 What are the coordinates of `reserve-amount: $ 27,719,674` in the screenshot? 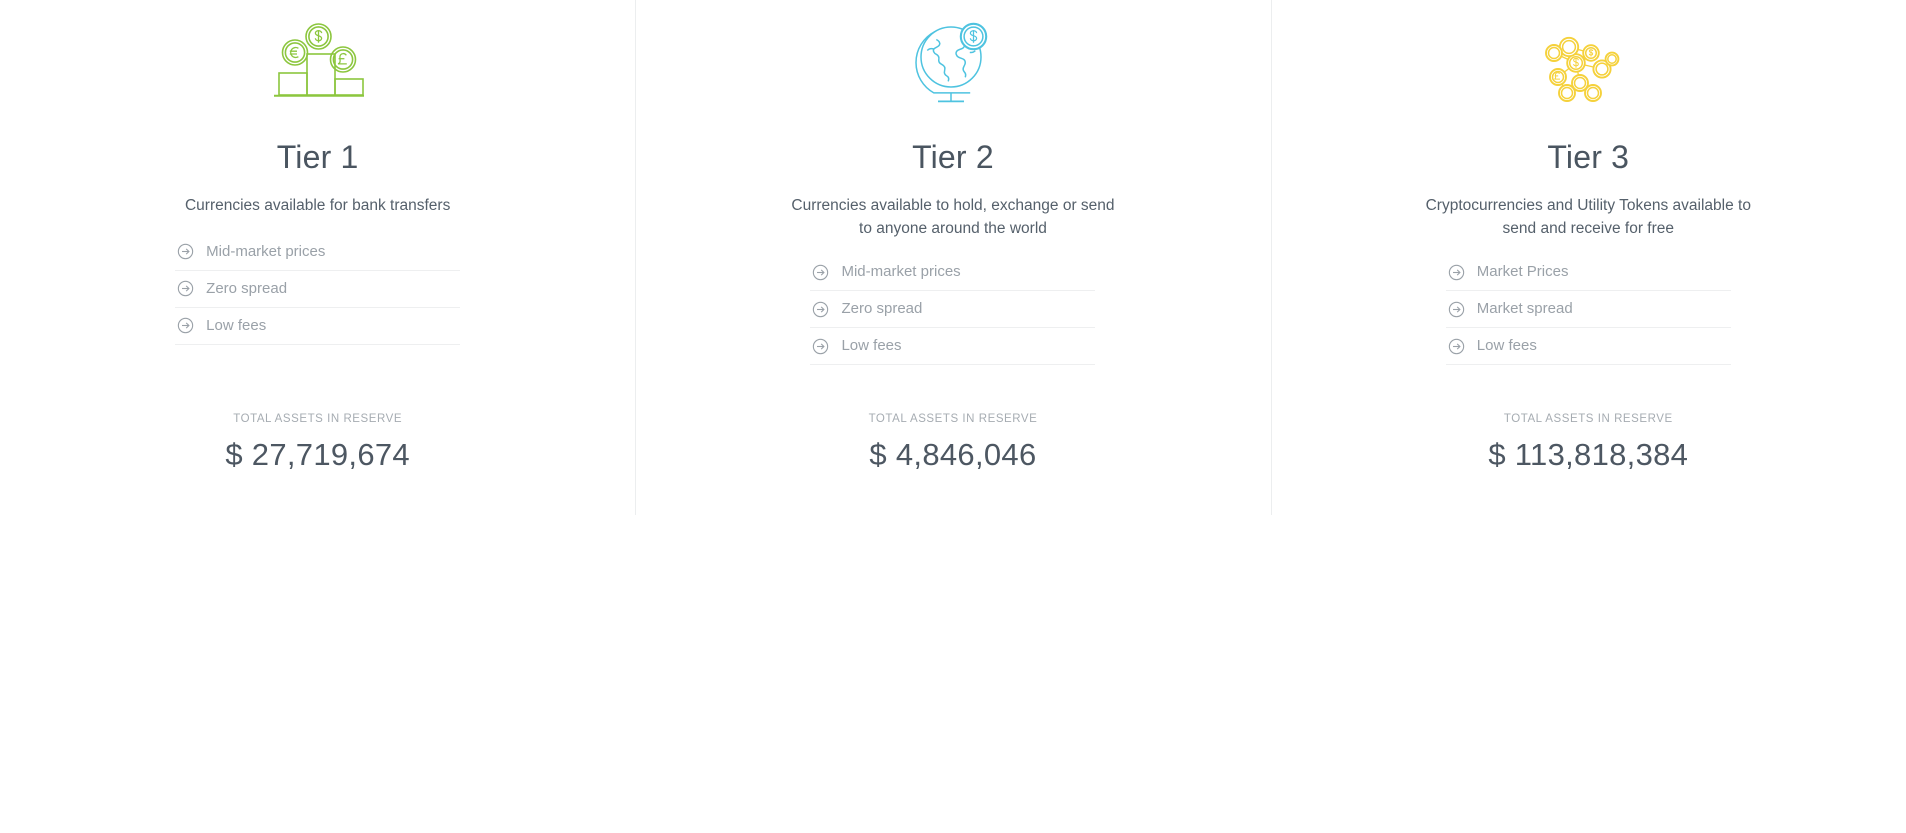 It's located at (317, 454).